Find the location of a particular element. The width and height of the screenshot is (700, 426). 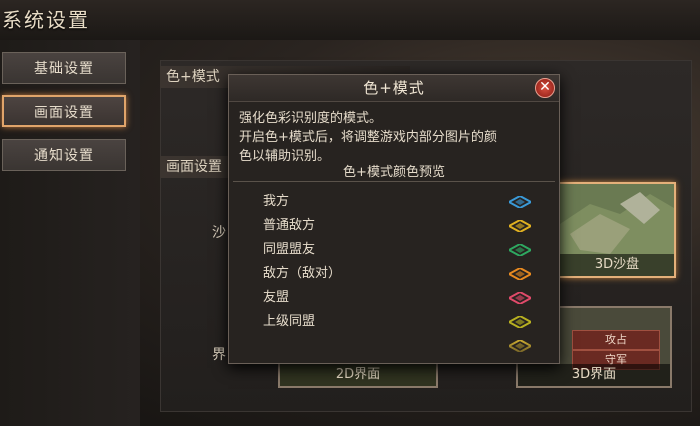

sandtable-label: 沙 is located at coordinates (219, 233).